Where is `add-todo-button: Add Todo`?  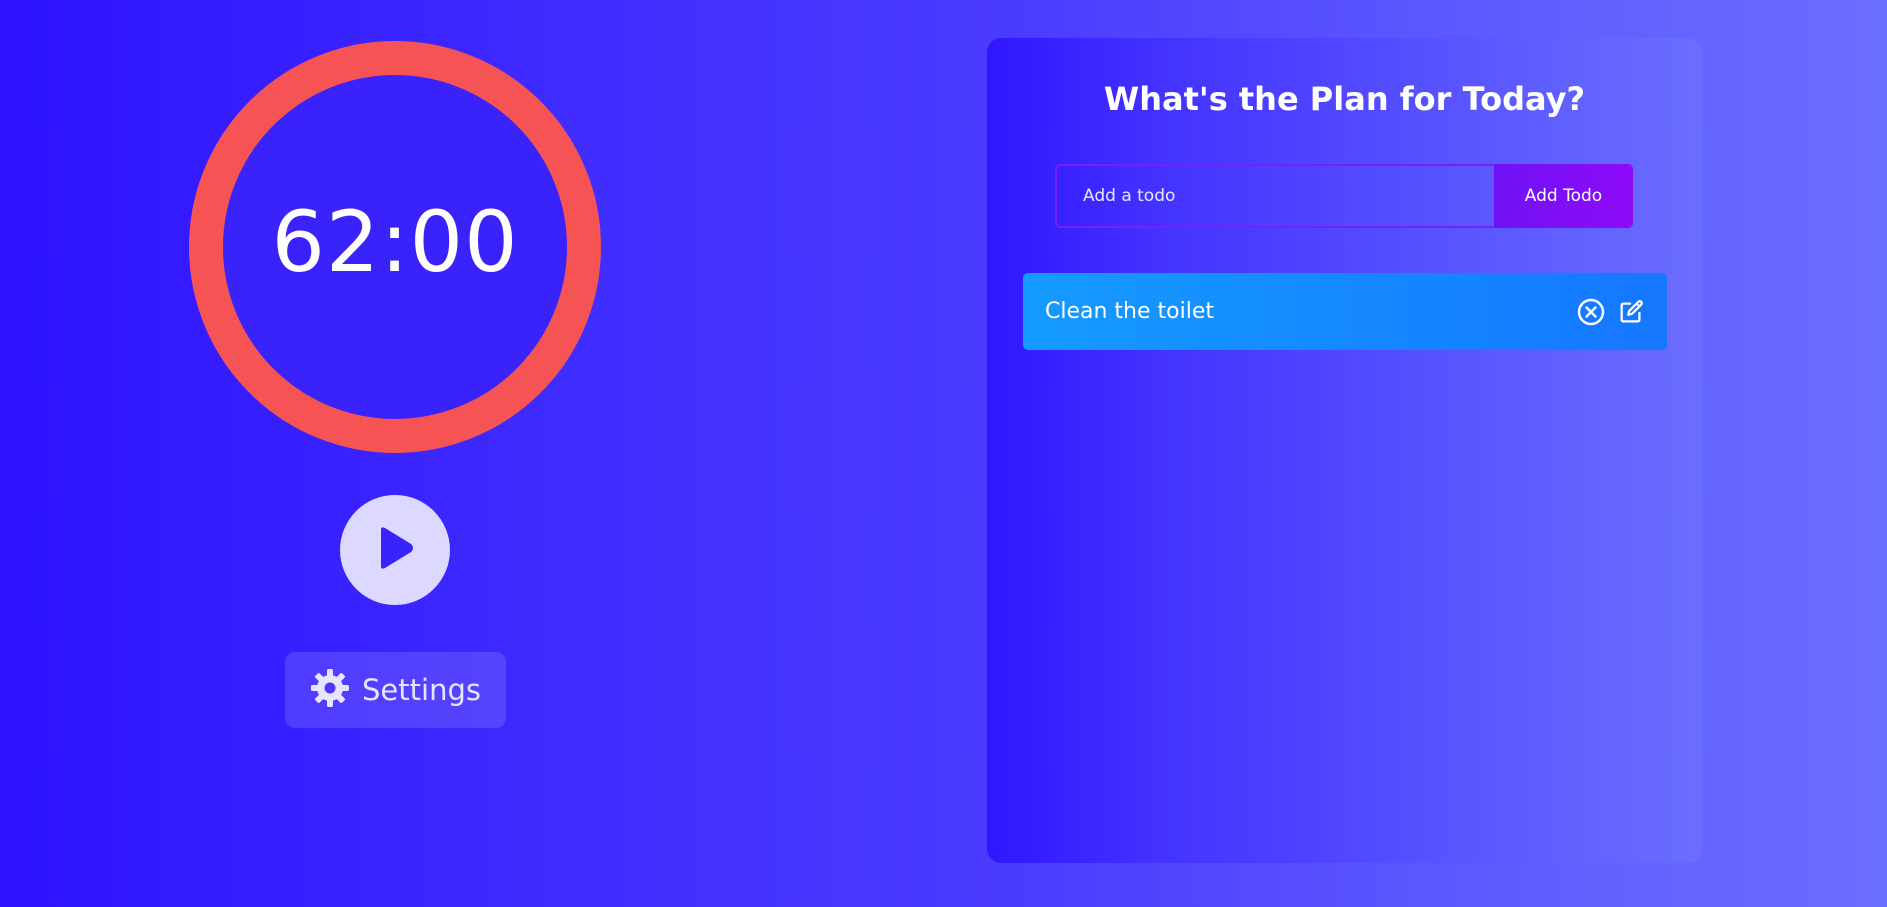 add-todo-button: Add Todo is located at coordinates (1563, 196).